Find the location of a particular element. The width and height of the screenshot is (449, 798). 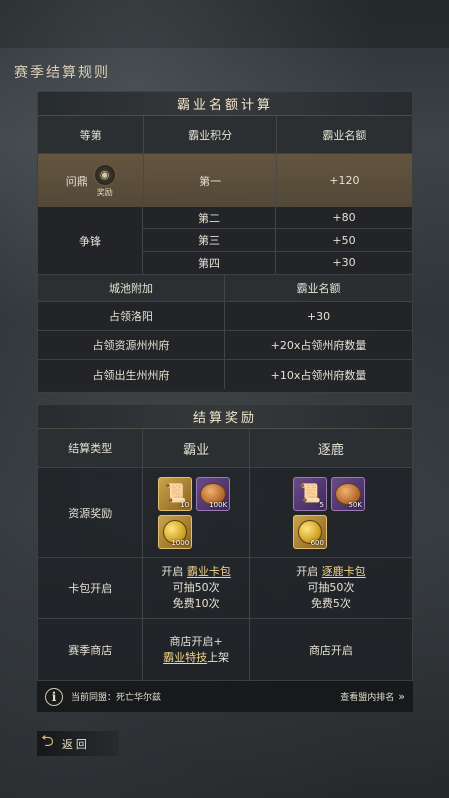

contend-label: 争锋 is located at coordinates (90, 240).